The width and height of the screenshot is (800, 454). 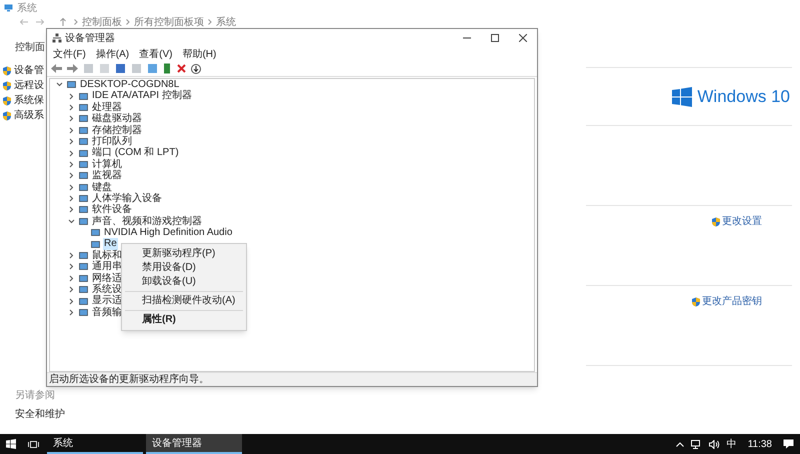 What do you see at coordinates (194, 444) in the screenshot?
I see `taskbar-app: 设备管理器` at bounding box center [194, 444].